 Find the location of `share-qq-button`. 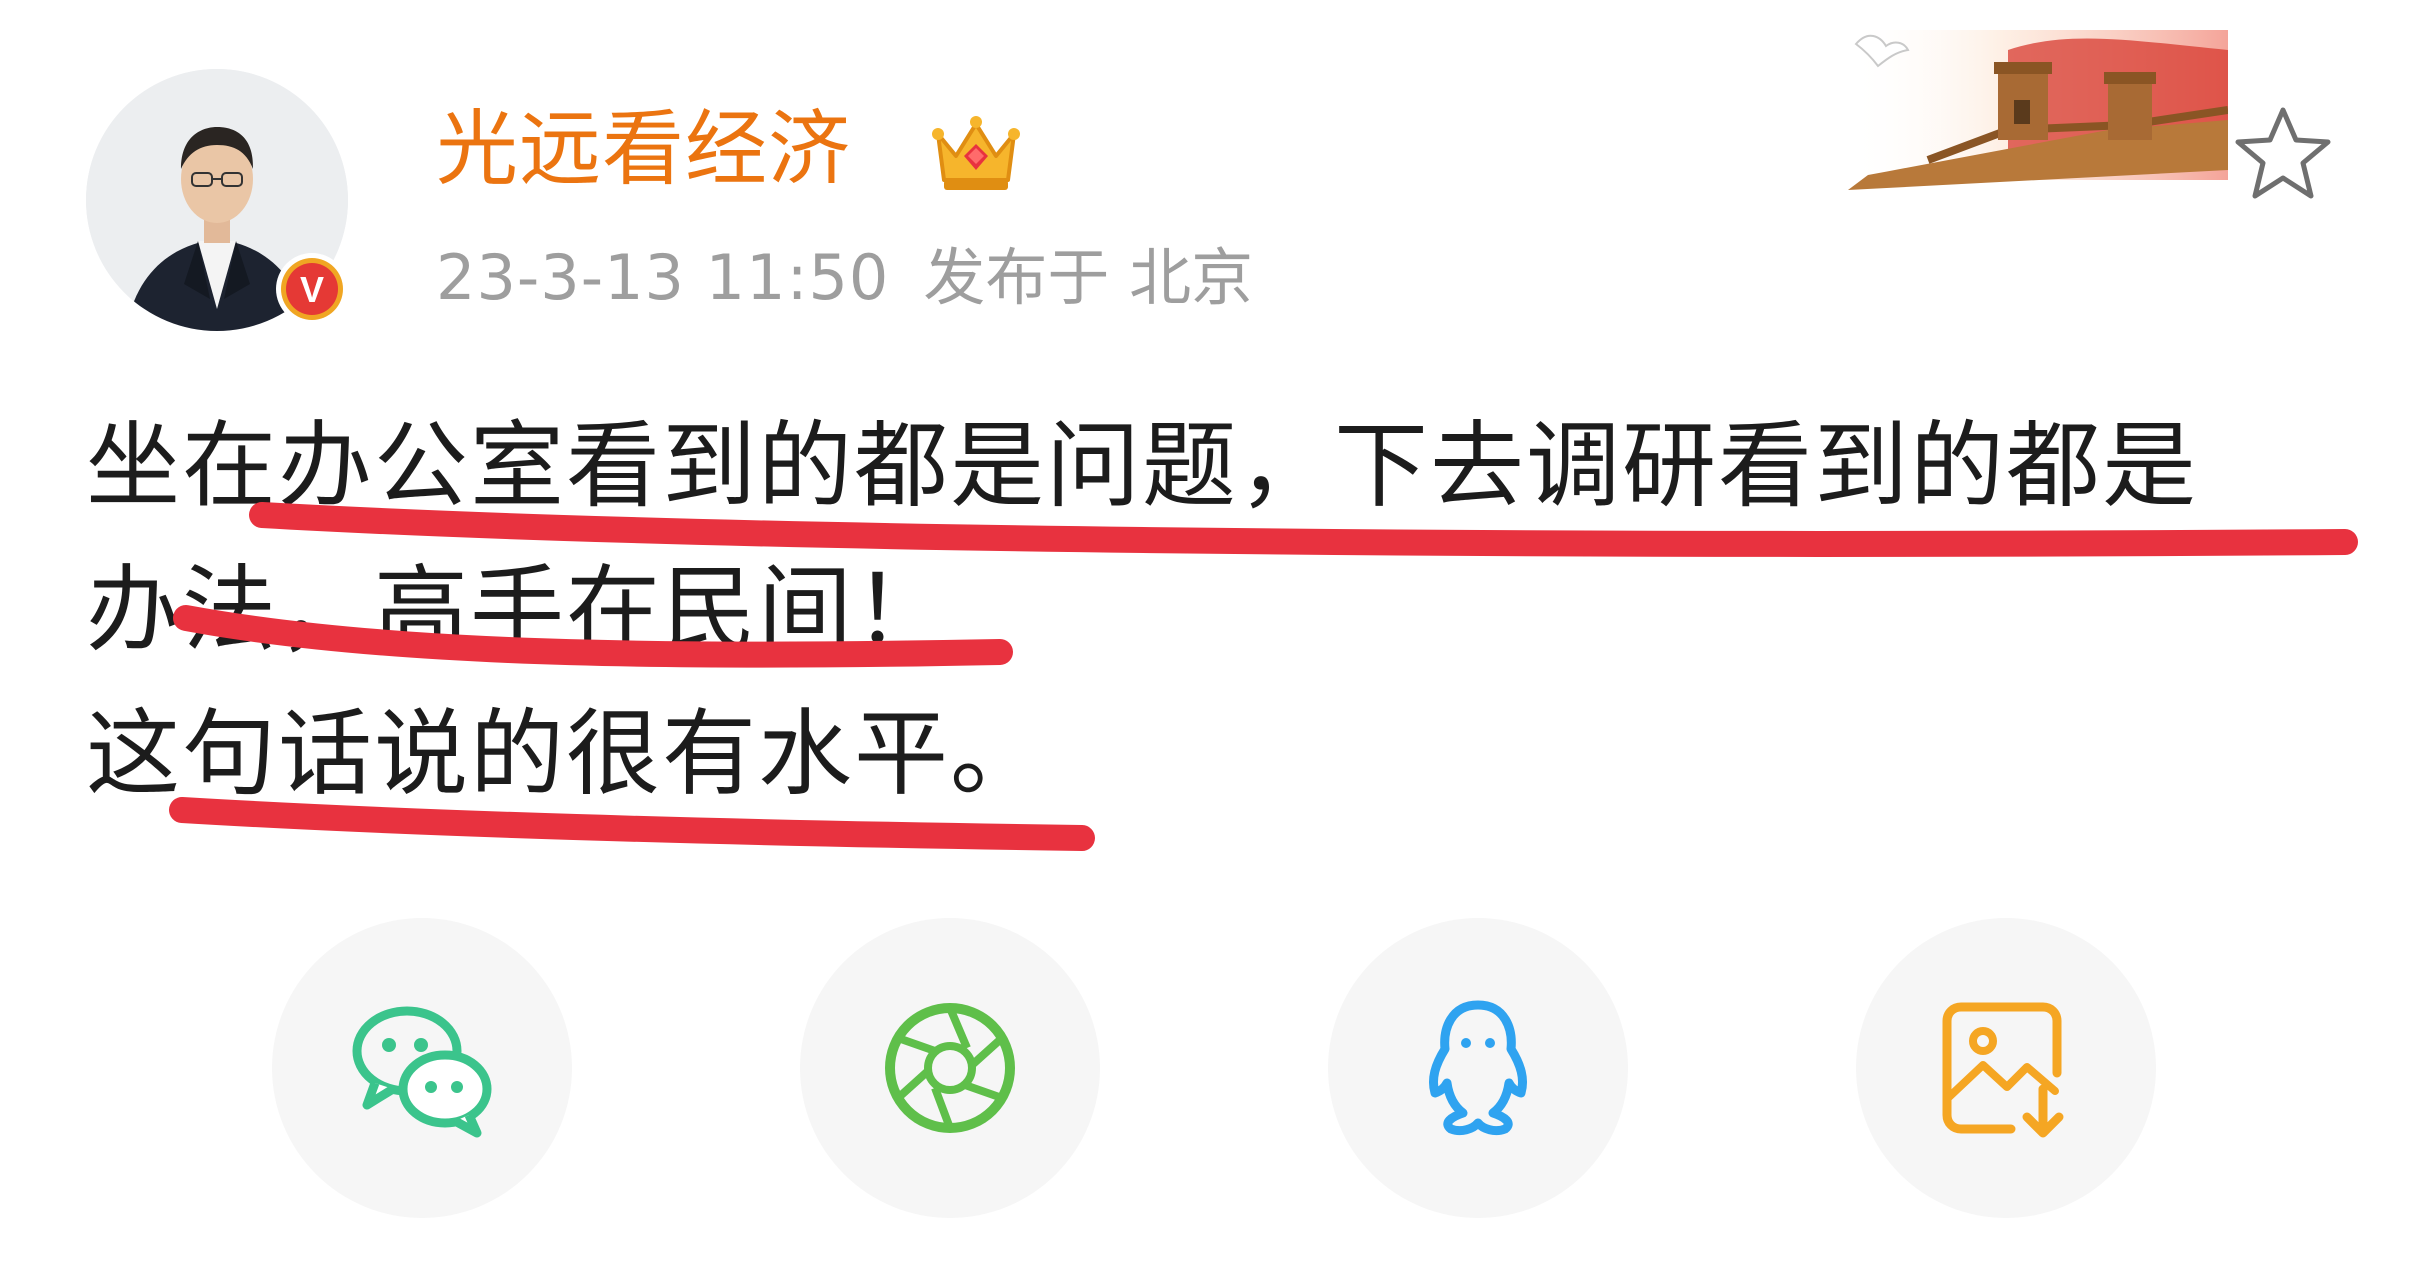

share-qq-button is located at coordinates (1478, 1068).